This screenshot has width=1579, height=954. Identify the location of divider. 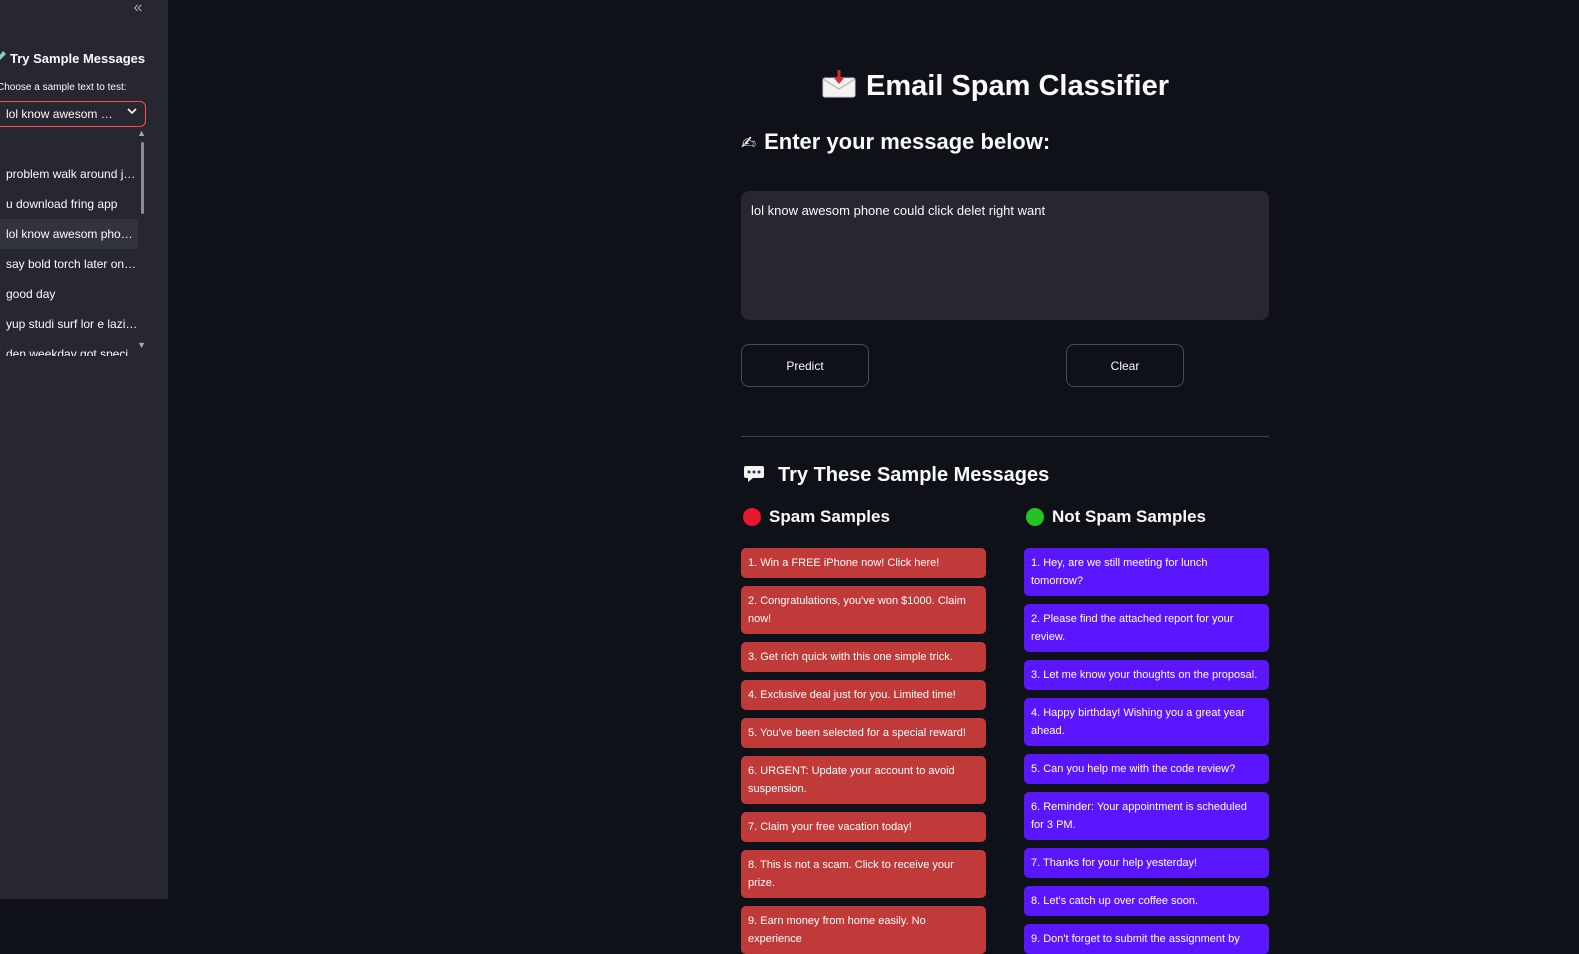
(1005, 436).